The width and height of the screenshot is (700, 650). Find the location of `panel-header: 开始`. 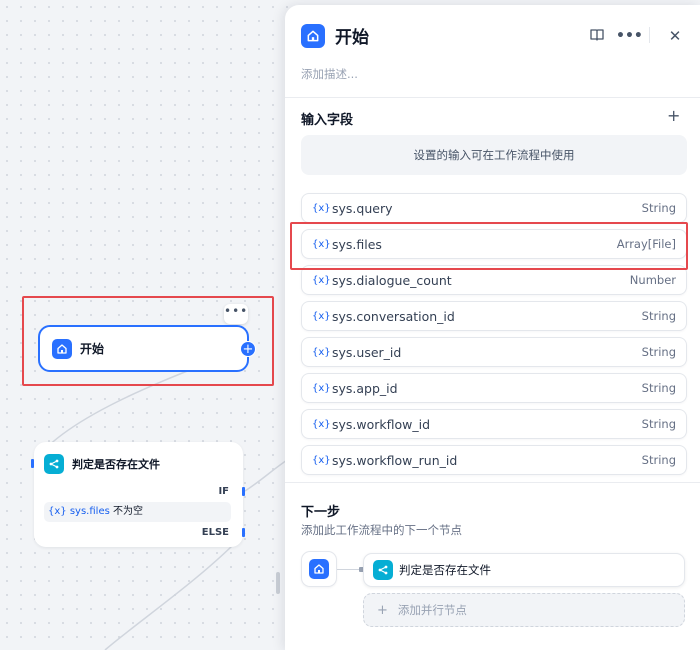

panel-header: 开始 is located at coordinates (335, 35).